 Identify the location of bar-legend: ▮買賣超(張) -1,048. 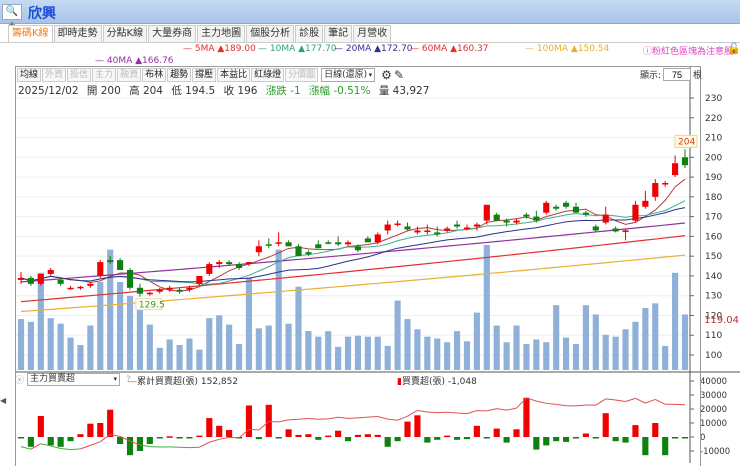
(437, 380).